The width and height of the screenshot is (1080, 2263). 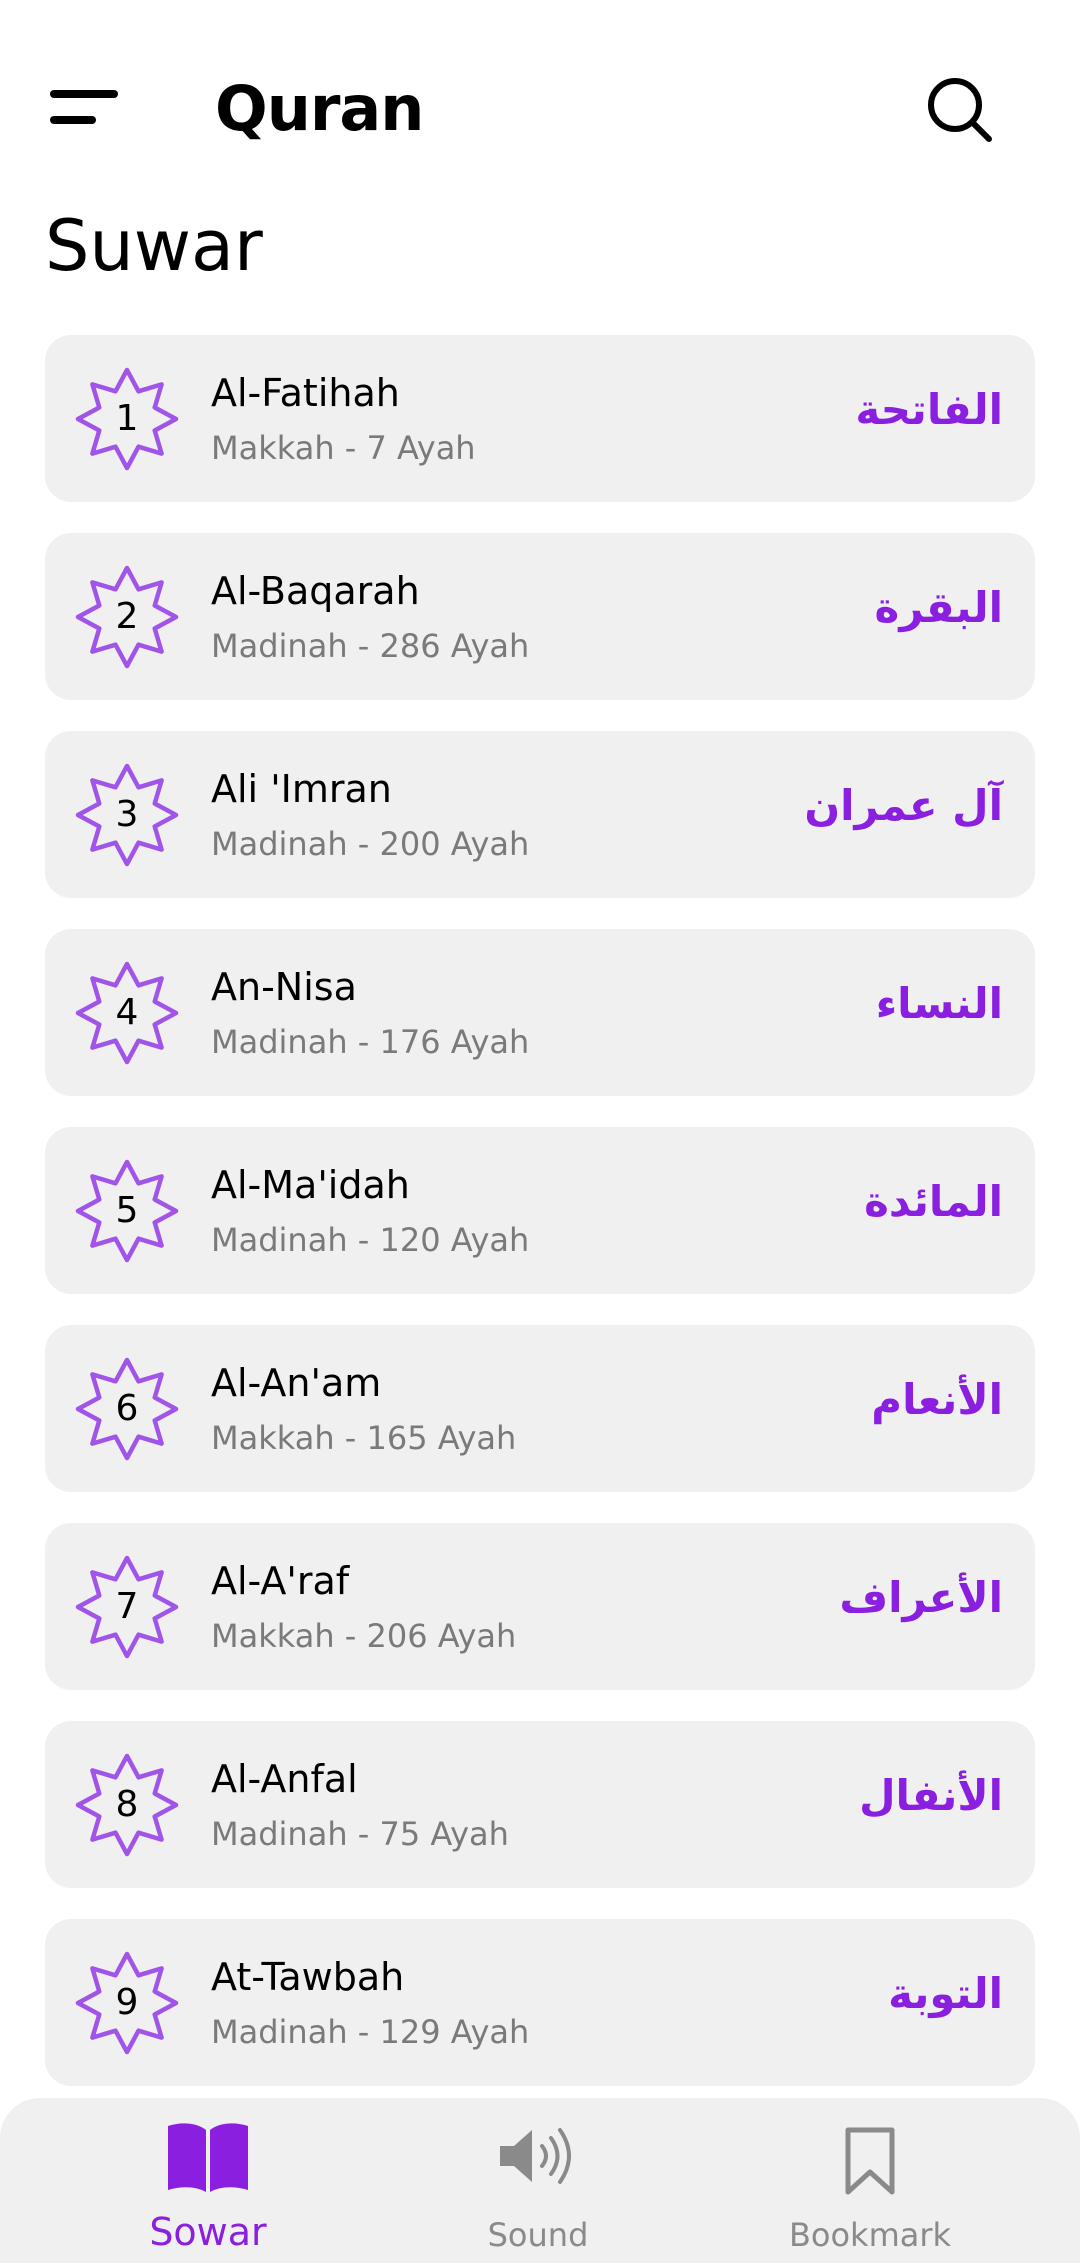 What do you see at coordinates (538, 2235) in the screenshot?
I see `nav-label-sound: Sound` at bounding box center [538, 2235].